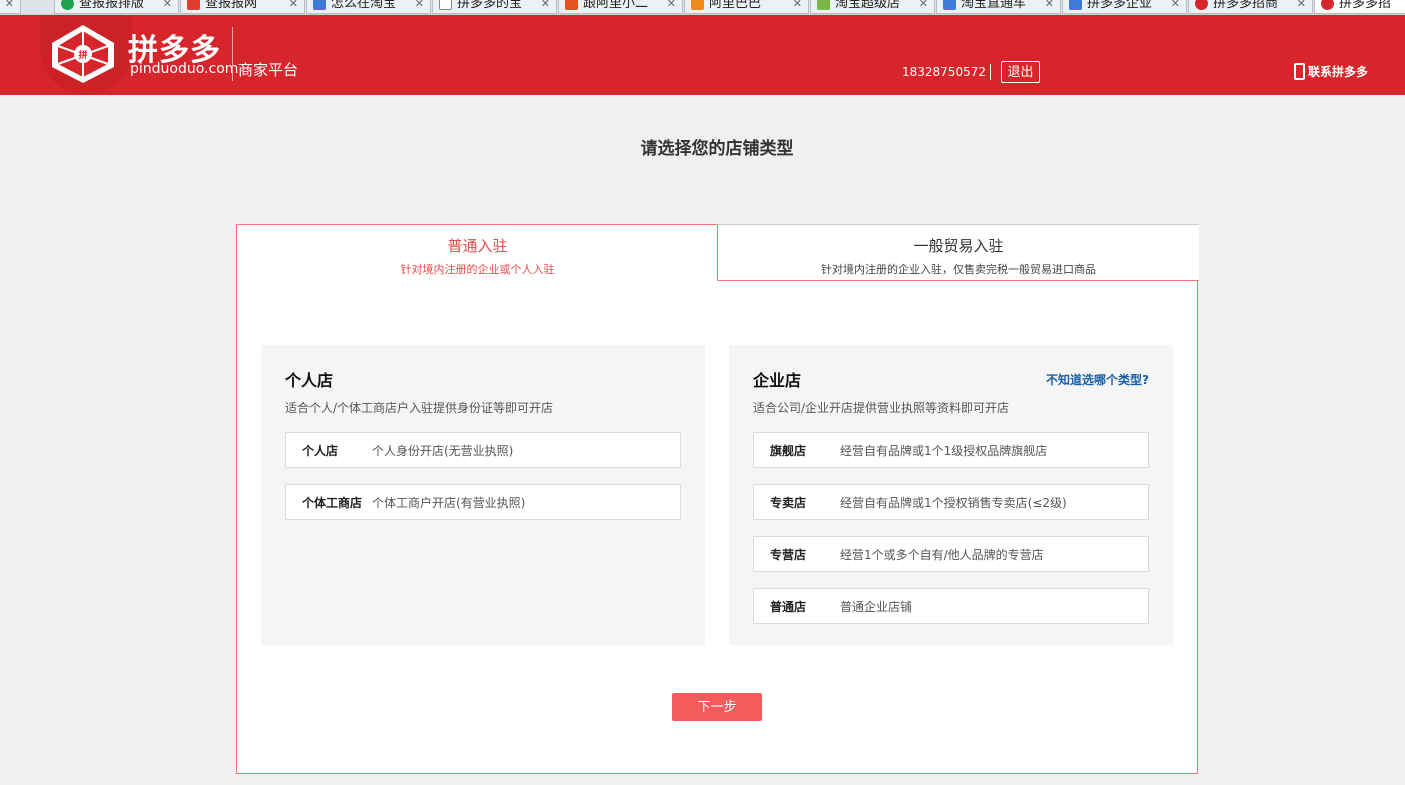 Image resolution: width=1405 pixels, height=785 pixels. I want to click on mobile-phone-icon, so click(1299, 71).